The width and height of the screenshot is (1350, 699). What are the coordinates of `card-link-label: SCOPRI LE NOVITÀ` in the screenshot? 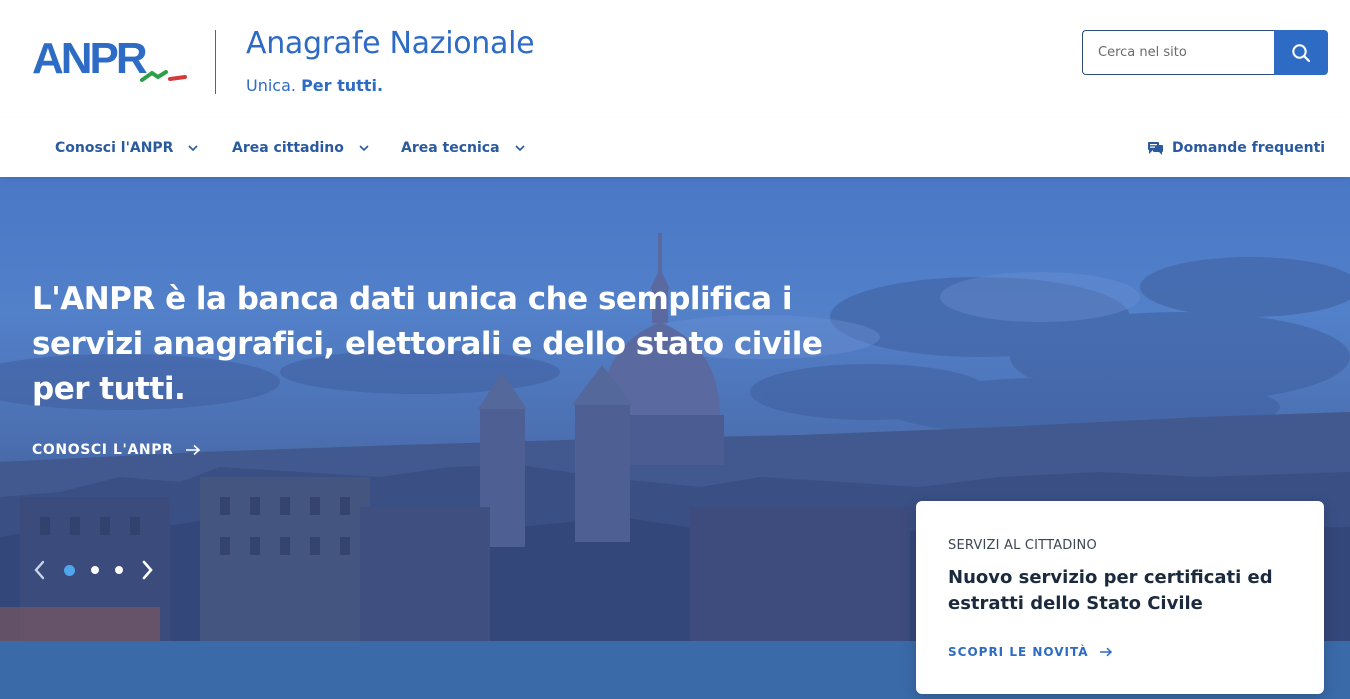 It's located at (1018, 652).